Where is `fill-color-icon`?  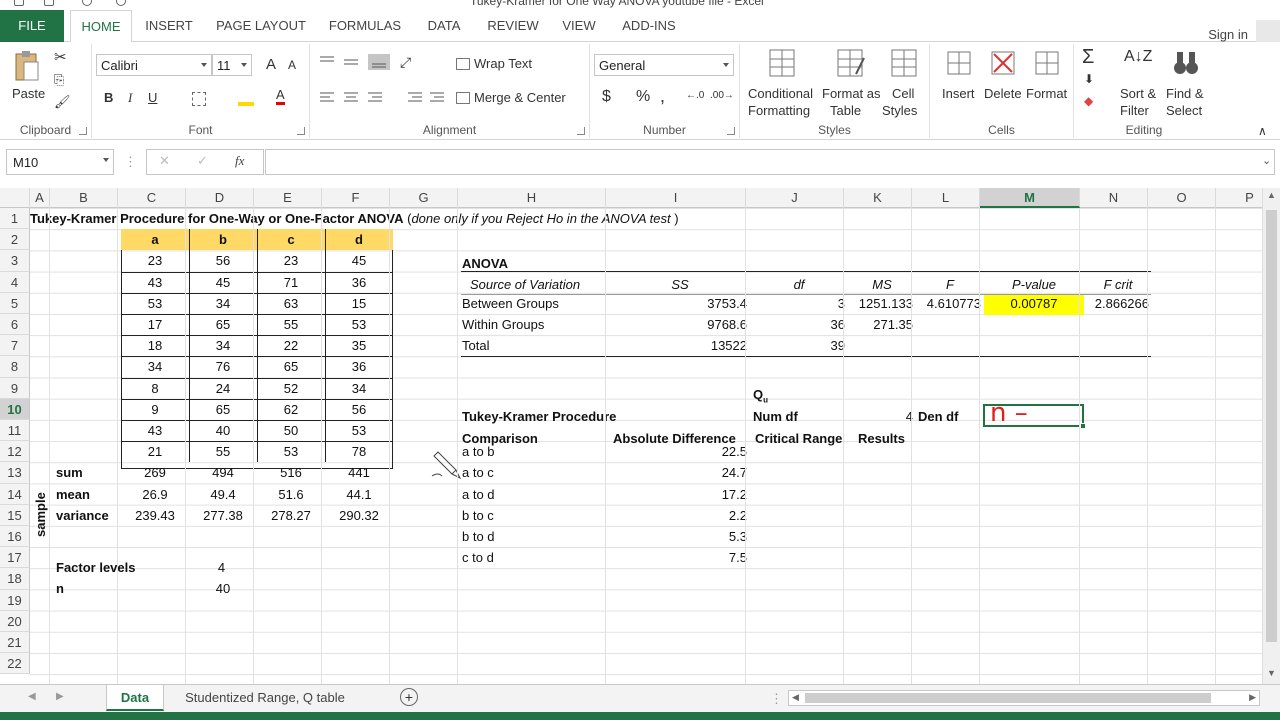
fill-color-icon is located at coordinates (246, 99).